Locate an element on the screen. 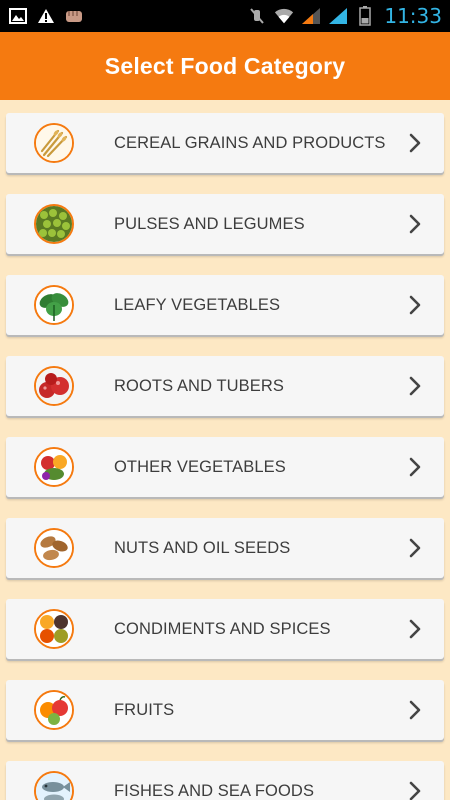 This screenshot has width=450, height=800. category-label: CONDIMENTS AND SPICES is located at coordinates (222, 629).